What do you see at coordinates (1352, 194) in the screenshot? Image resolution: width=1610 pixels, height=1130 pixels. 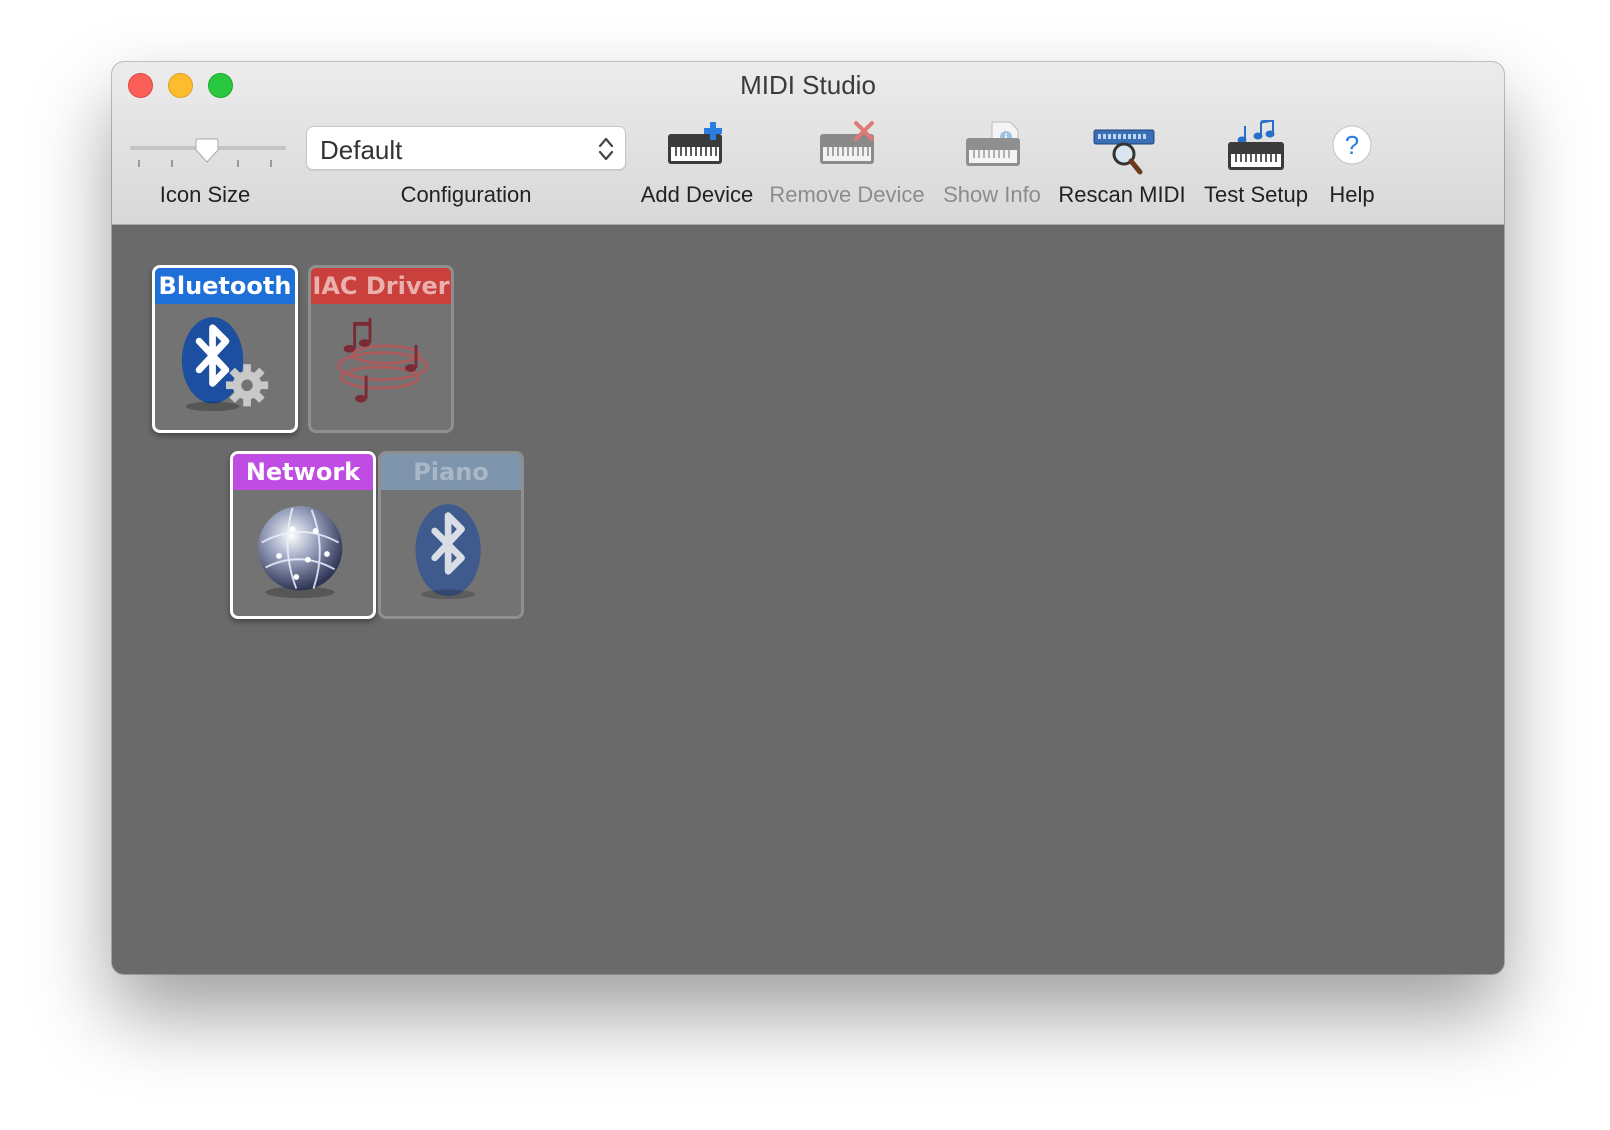 I see `help-label: Help` at bounding box center [1352, 194].